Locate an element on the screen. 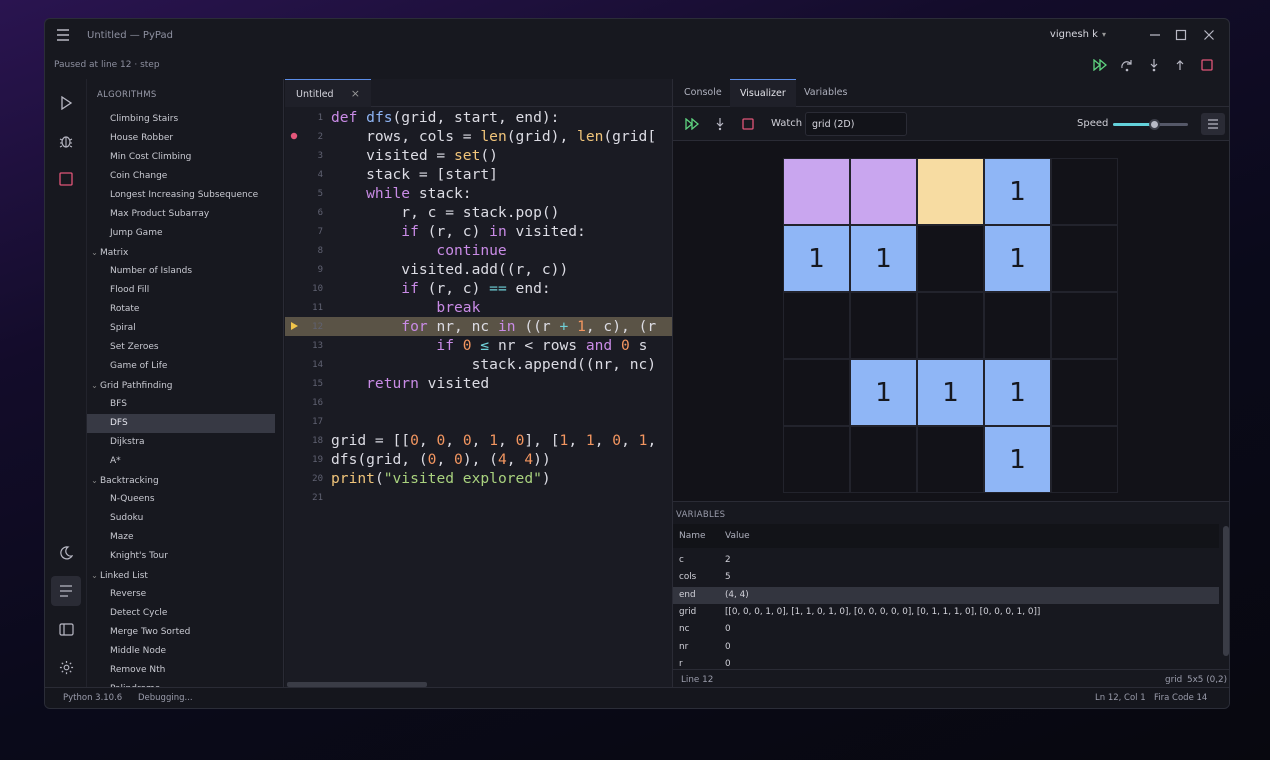  tree-item: Coin Change is located at coordinates (181, 176).